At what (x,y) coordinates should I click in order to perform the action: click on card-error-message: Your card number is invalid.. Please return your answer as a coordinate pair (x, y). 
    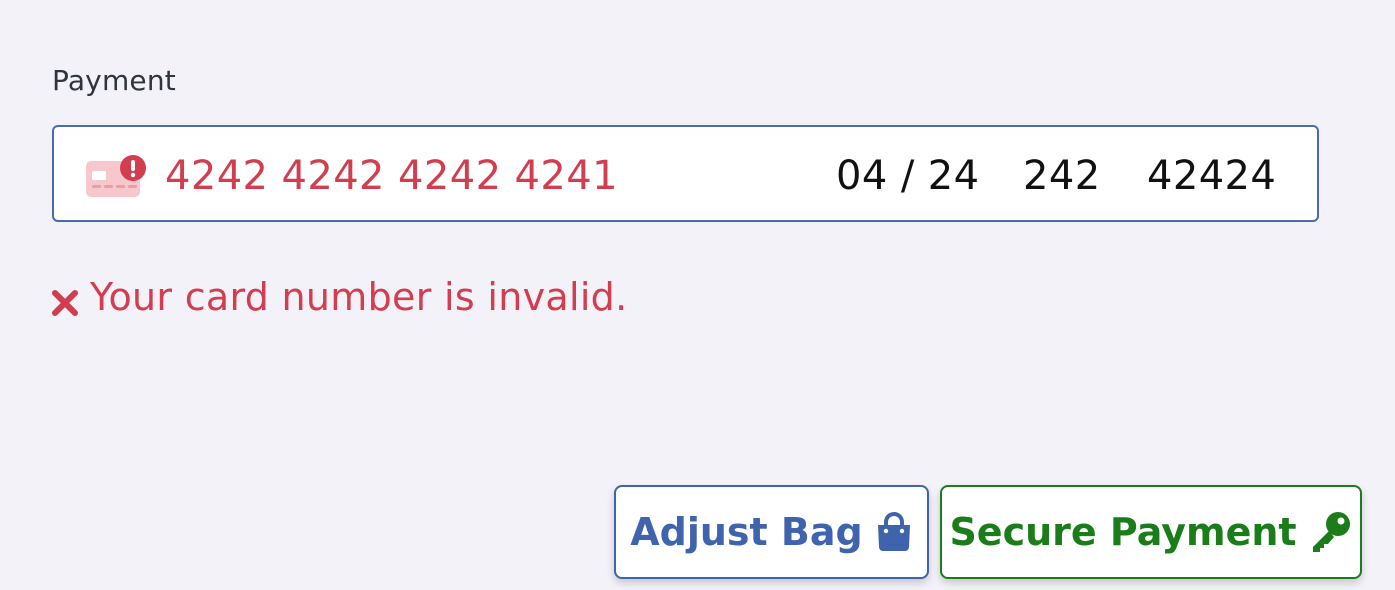
    Looking at the image, I should click on (339, 297).